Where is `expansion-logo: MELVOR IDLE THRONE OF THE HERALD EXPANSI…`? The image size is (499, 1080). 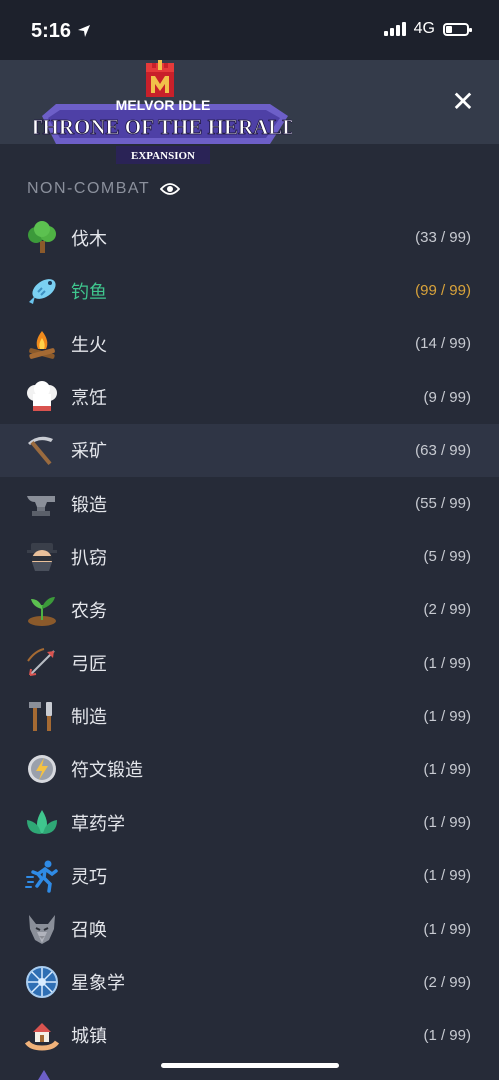 expansion-logo: MELVOR IDLE THRONE OF THE HERALD EXPANSI… is located at coordinates (163, 112).